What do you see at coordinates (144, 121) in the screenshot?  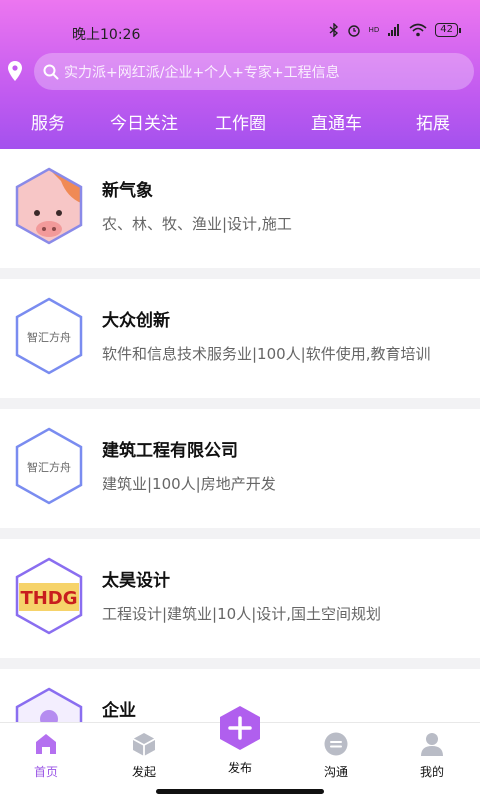 I see `tab-today-focus: 今日关注` at bounding box center [144, 121].